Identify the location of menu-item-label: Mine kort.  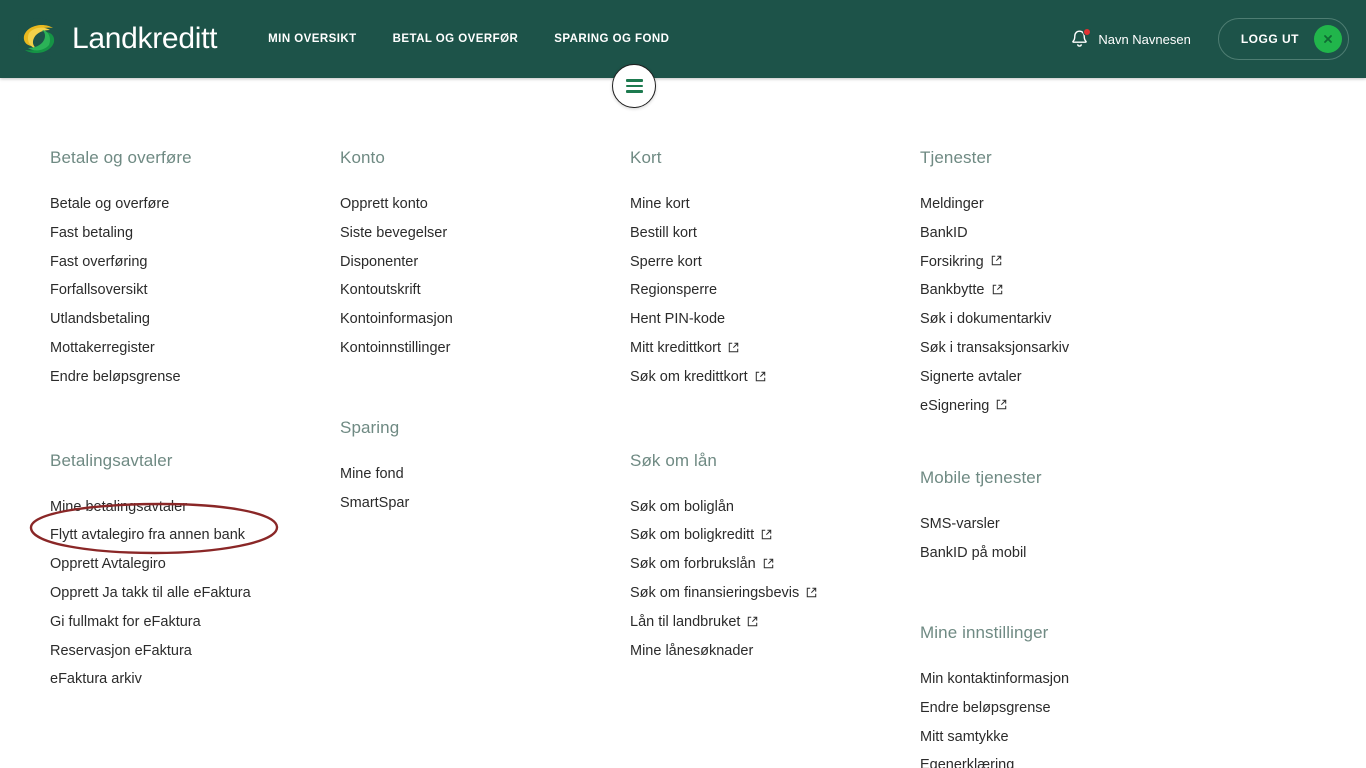
(660, 204).